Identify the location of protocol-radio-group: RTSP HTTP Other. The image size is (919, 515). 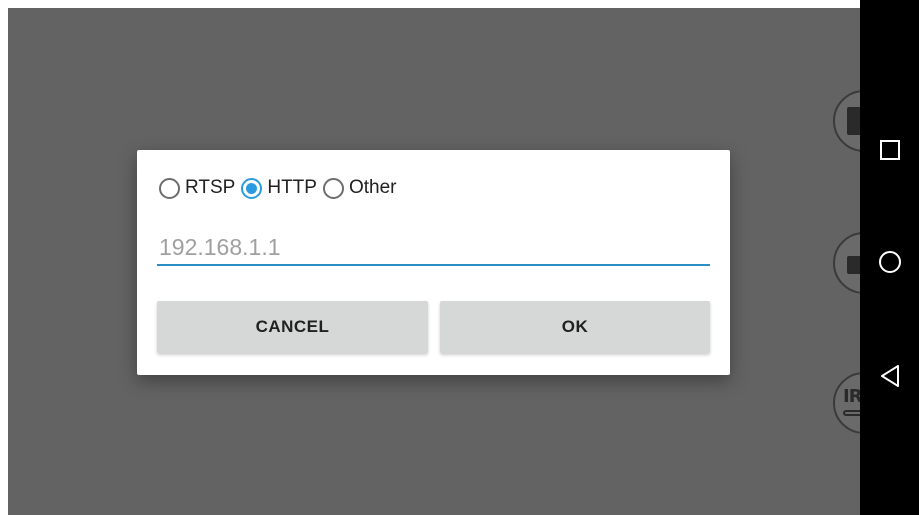
(280, 188).